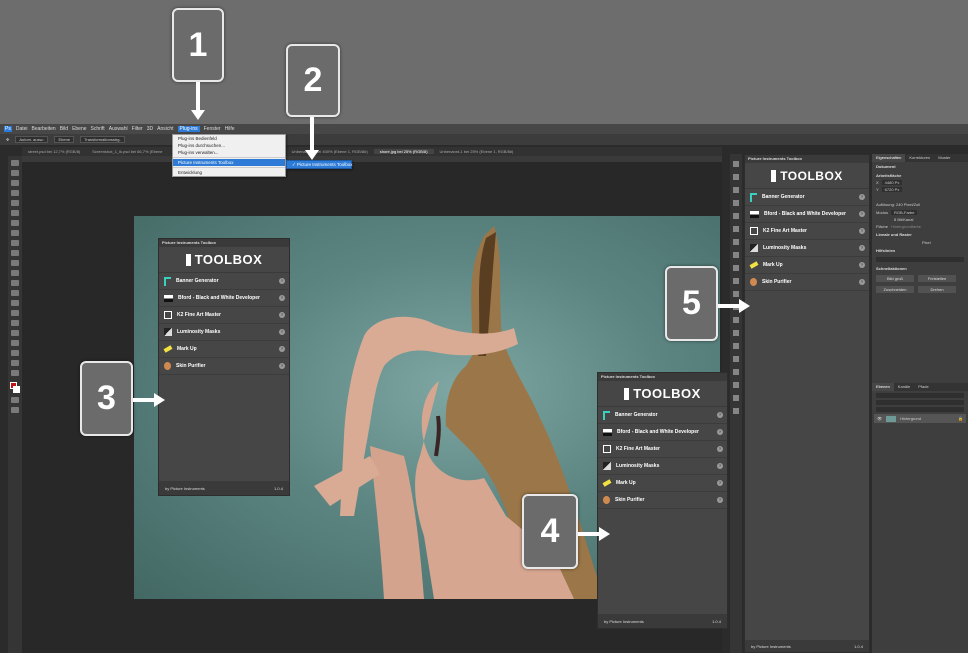  I want to click on paragraph-icon, so click(736, 177).